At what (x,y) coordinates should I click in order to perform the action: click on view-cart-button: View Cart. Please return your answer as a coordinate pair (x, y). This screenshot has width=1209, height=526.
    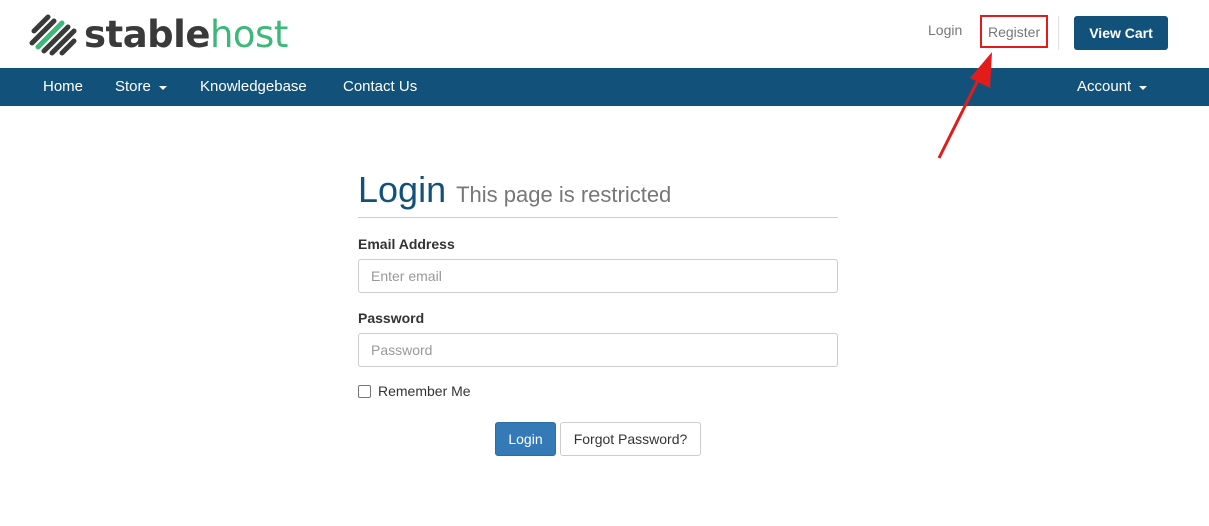
    Looking at the image, I should click on (1121, 33).